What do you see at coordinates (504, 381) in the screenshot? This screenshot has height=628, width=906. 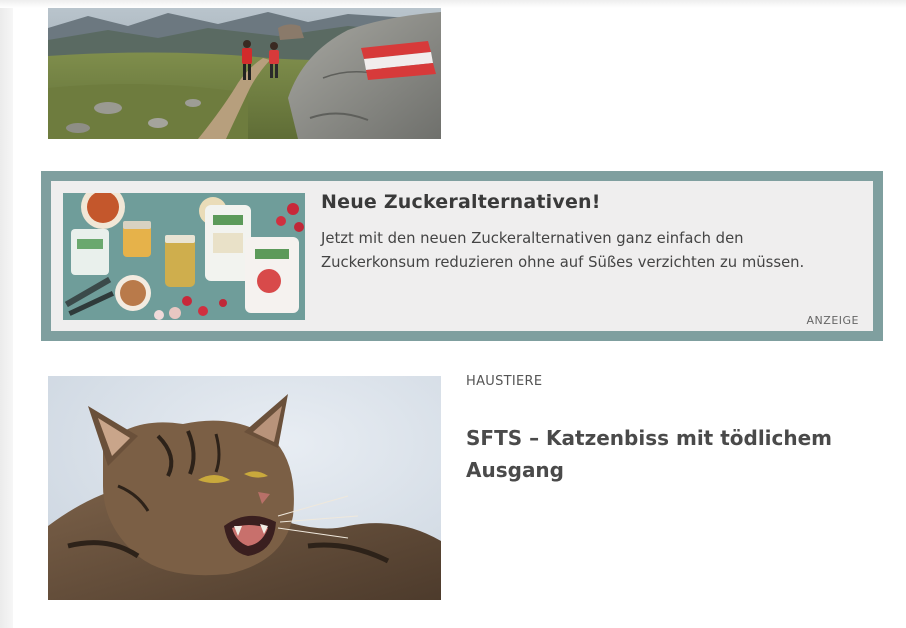 I see `article-category: HAUSTIERE` at bounding box center [504, 381].